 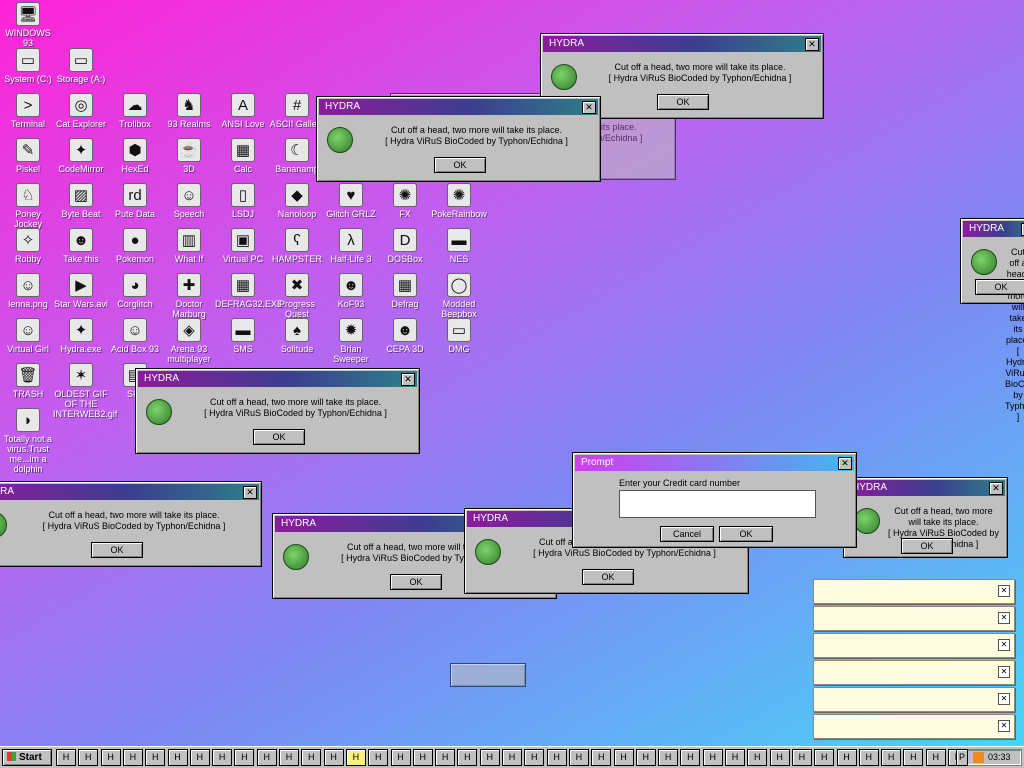 What do you see at coordinates (28, 336) in the screenshot?
I see `desktop-icon: ☺ Virtual Girl` at bounding box center [28, 336].